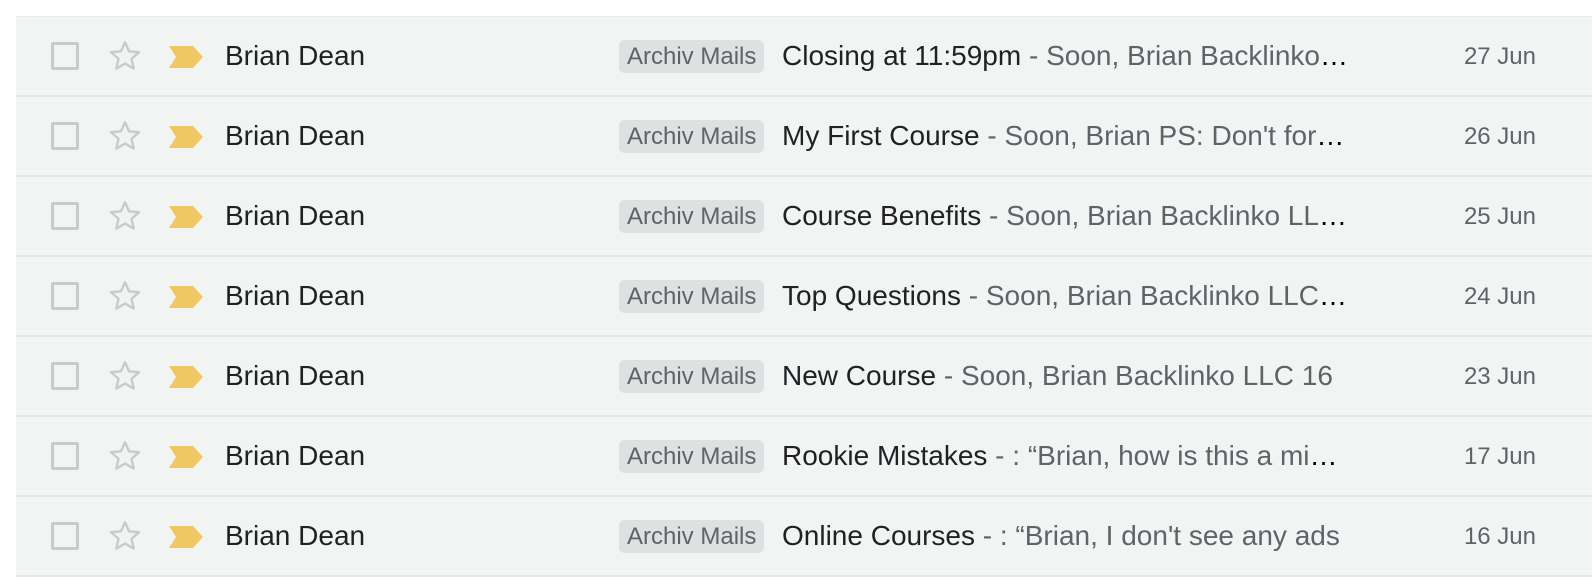 This screenshot has height=588, width=1592. What do you see at coordinates (859, 375) in the screenshot?
I see `email-subject: New Course` at bounding box center [859, 375].